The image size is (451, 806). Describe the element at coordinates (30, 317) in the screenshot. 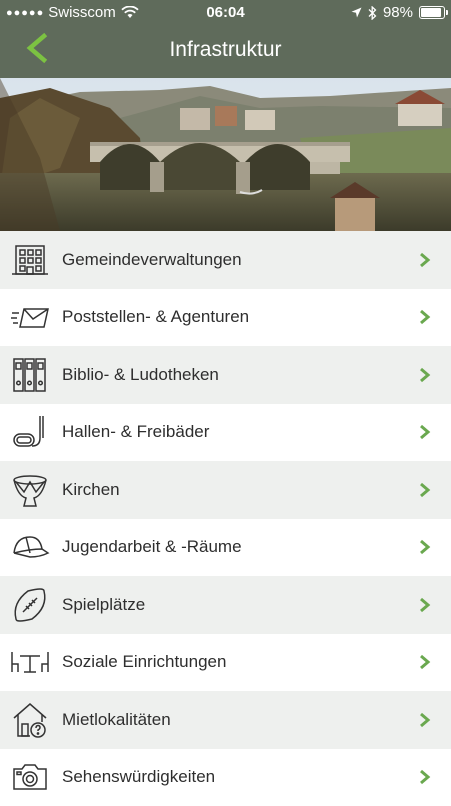

I see `envelope-icon` at that location.